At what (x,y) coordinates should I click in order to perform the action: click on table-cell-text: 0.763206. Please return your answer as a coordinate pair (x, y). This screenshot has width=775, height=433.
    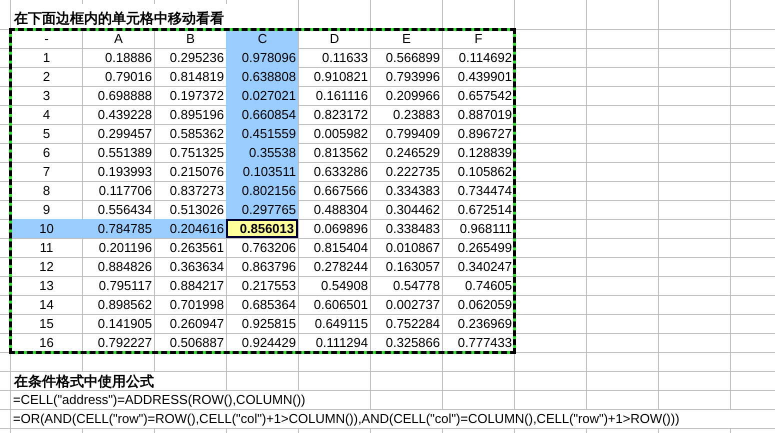
    Looking at the image, I should click on (268, 248).